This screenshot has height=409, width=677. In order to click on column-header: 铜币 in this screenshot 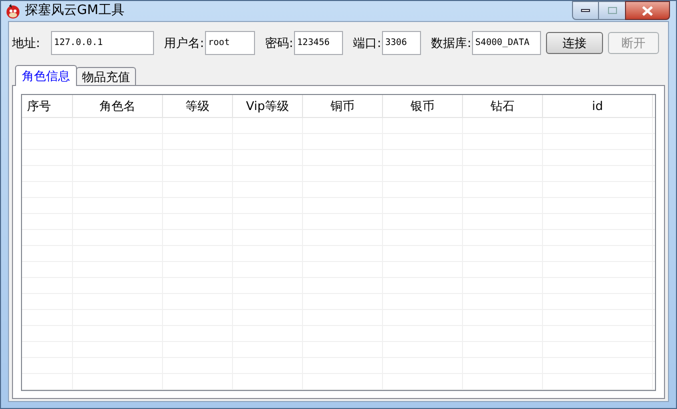, I will do `click(342, 105)`.